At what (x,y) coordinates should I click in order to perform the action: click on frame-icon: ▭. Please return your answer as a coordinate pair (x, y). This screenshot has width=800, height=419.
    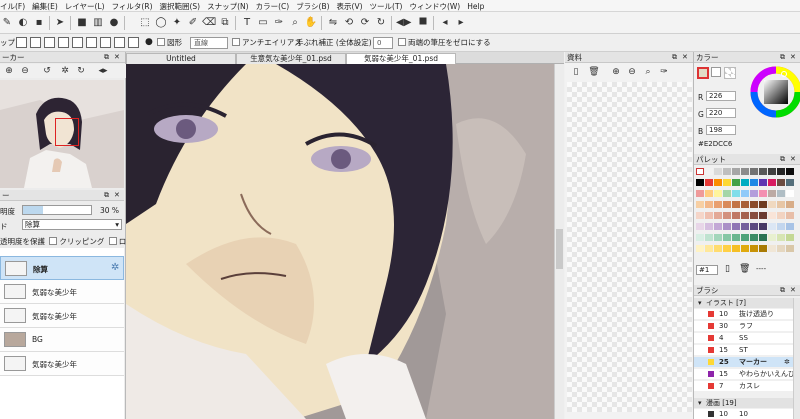
    Looking at the image, I should click on (263, 23).